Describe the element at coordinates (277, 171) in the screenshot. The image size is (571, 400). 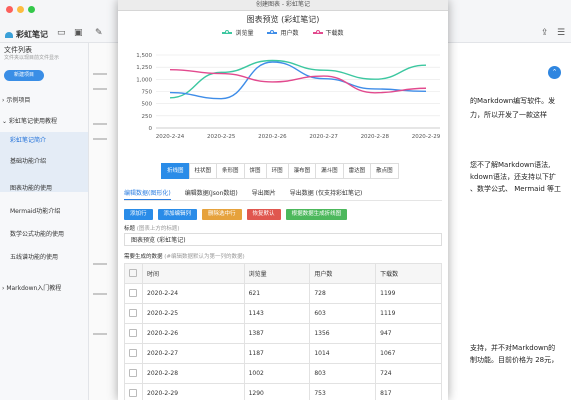
I see `chart-type-button: 环图` at that location.